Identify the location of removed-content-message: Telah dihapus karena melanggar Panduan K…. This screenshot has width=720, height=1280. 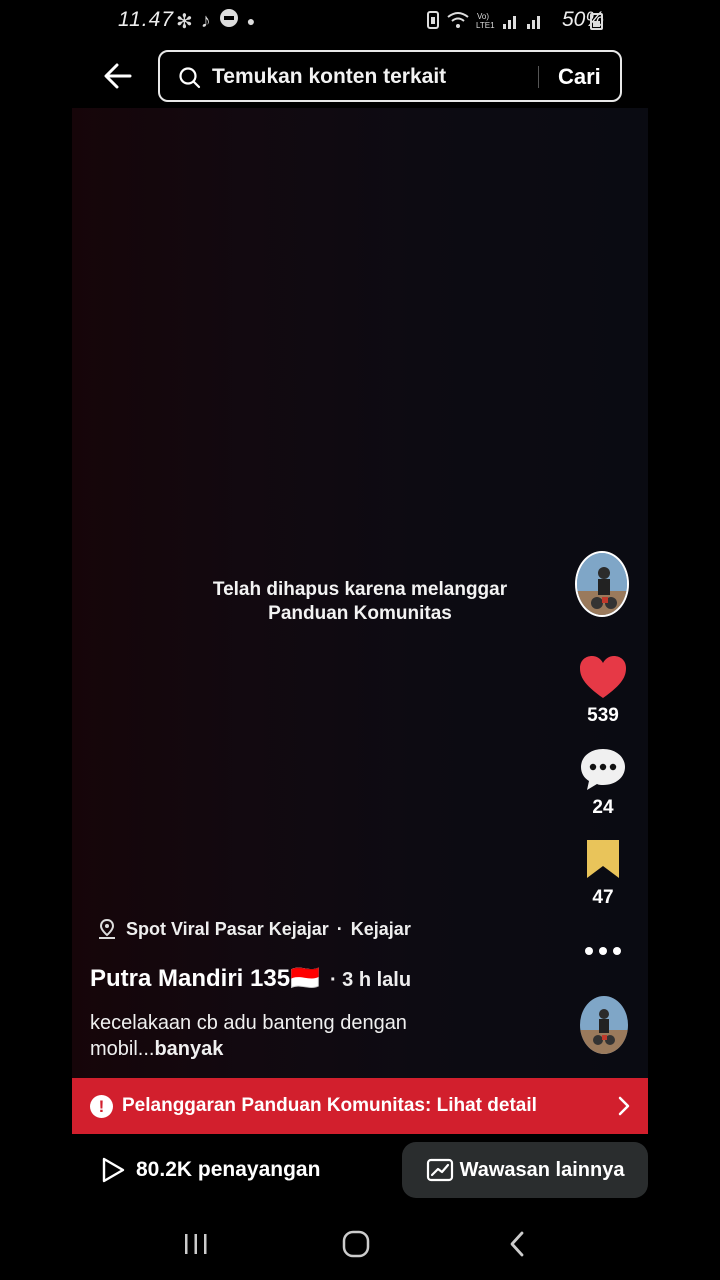
(360, 602).